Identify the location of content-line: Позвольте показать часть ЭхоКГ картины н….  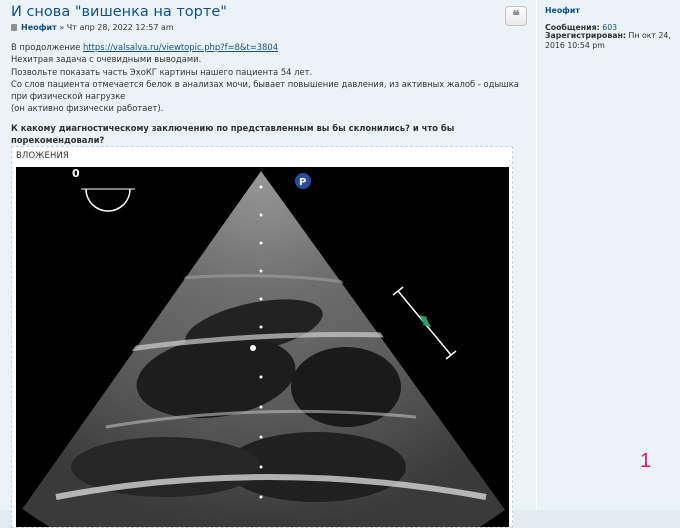
(162, 71).